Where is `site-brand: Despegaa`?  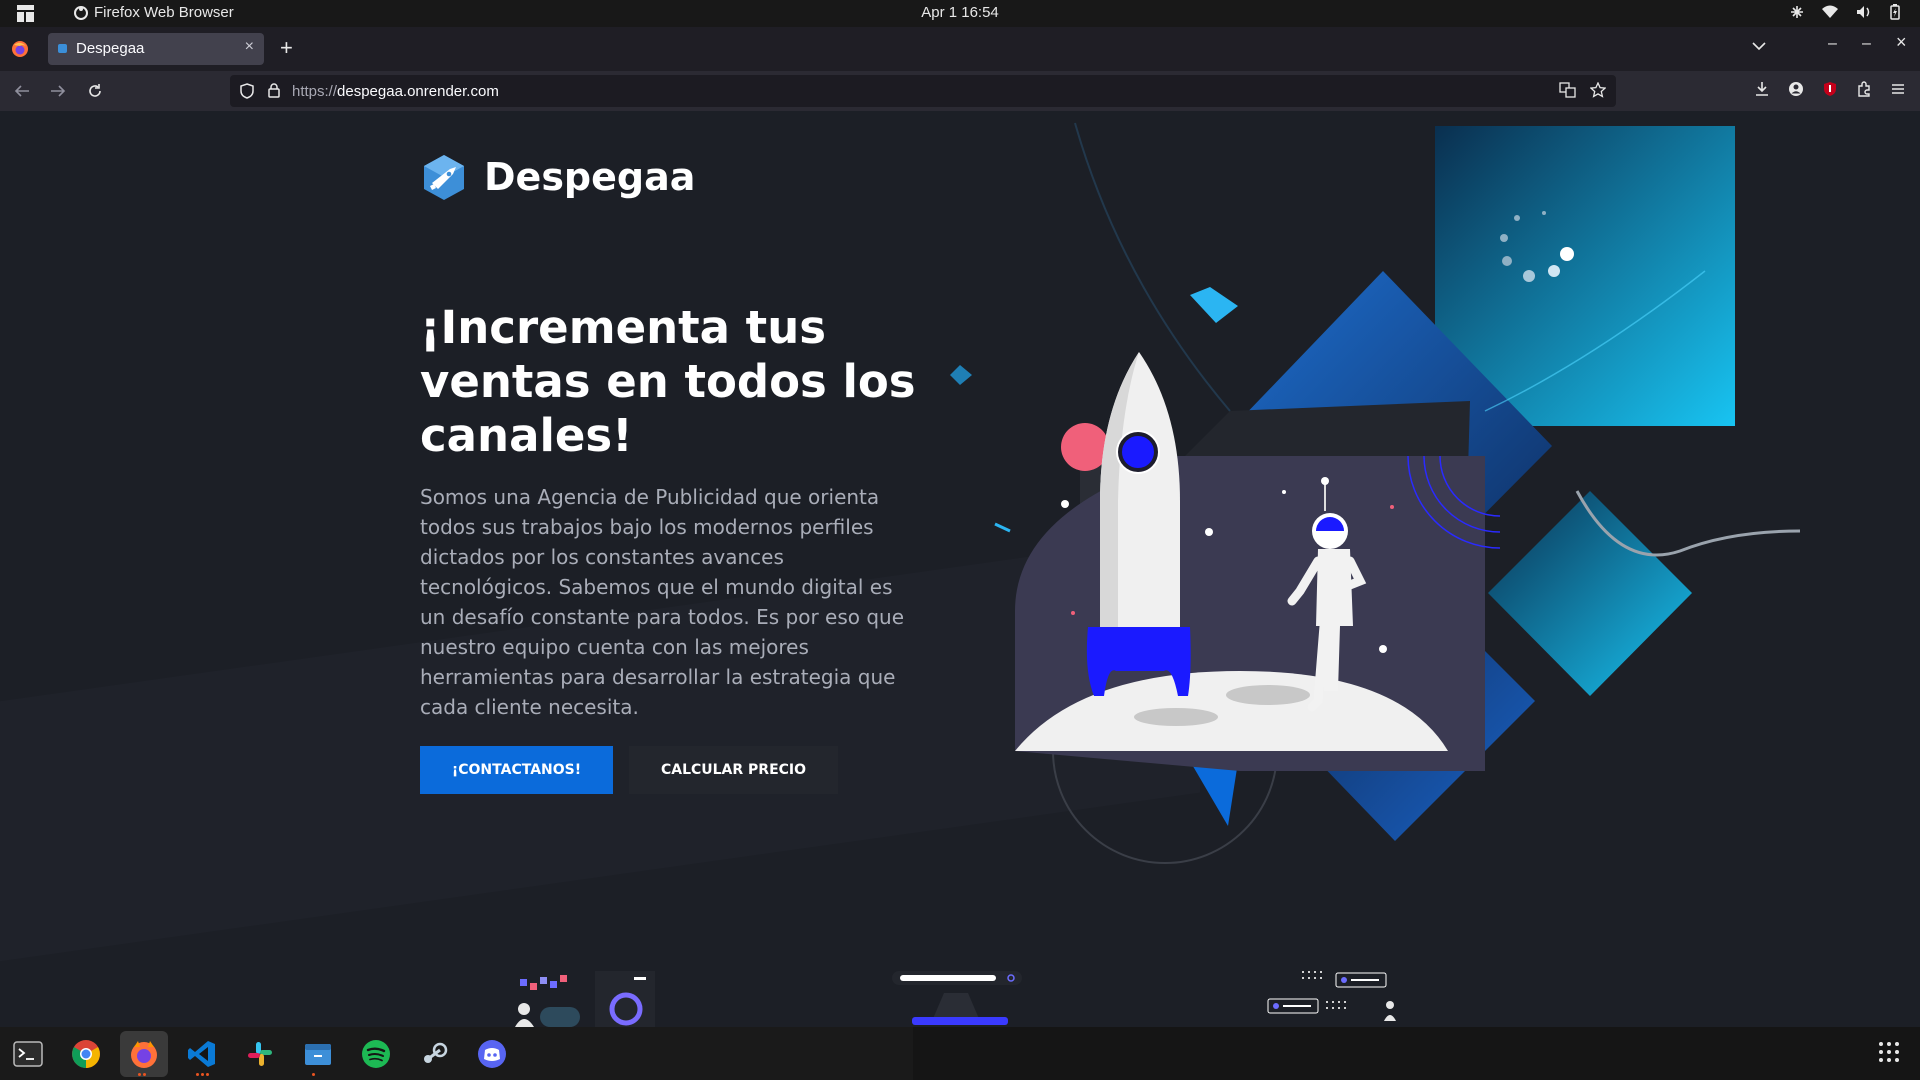 site-brand: Despegaa is located at coordinates (557, 177).